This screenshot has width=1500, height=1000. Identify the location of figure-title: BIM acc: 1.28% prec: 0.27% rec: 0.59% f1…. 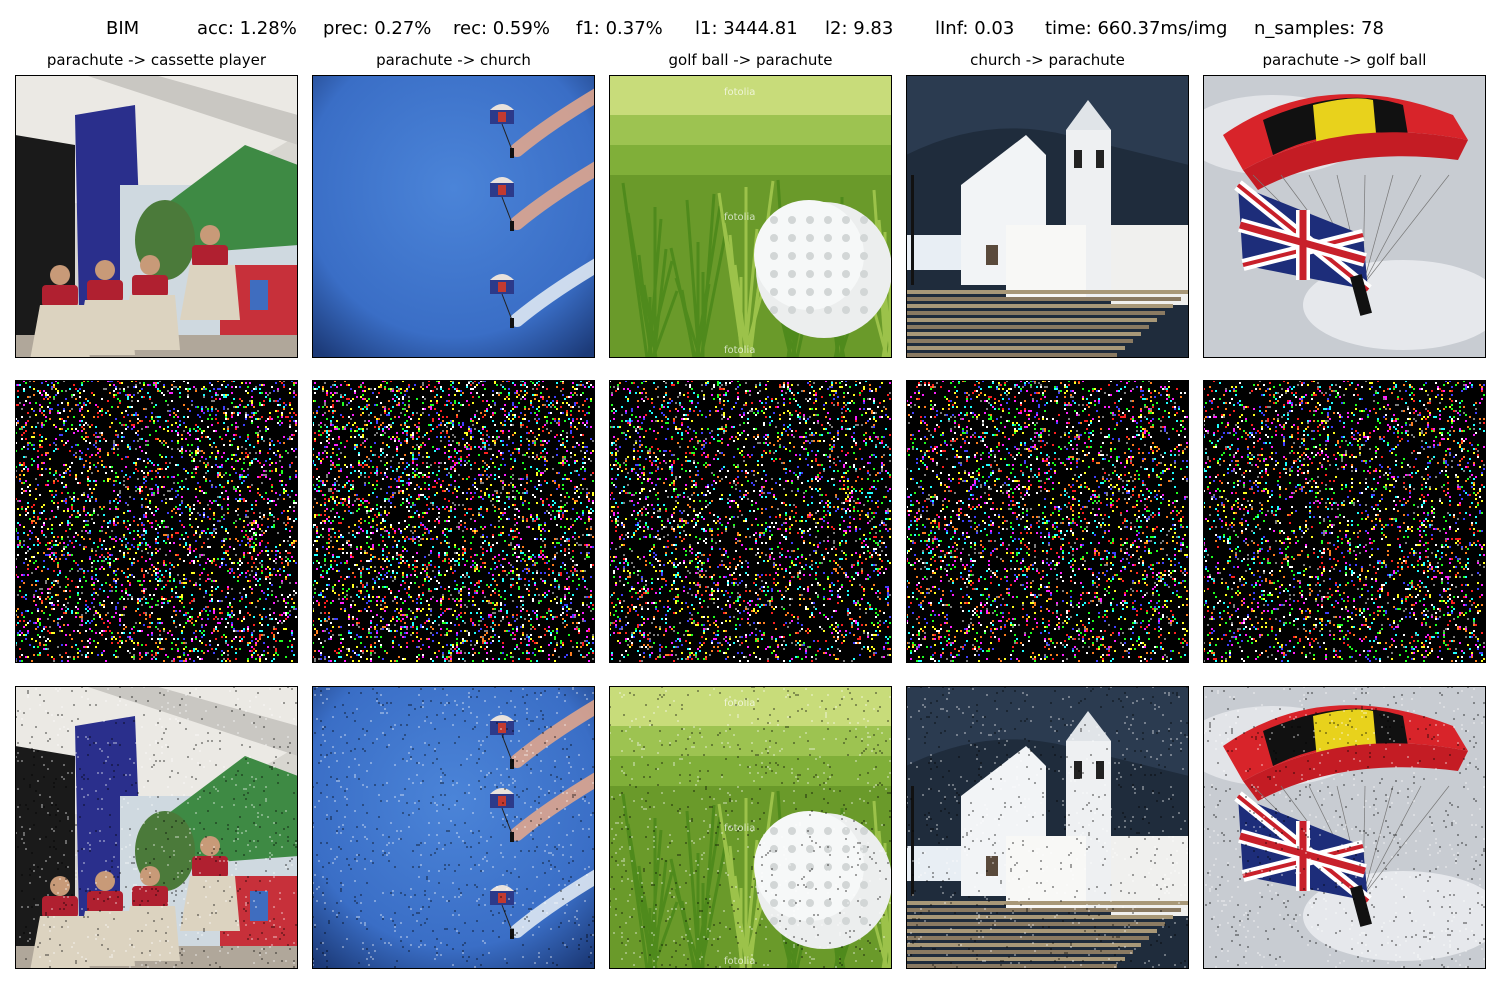
(750, 29).